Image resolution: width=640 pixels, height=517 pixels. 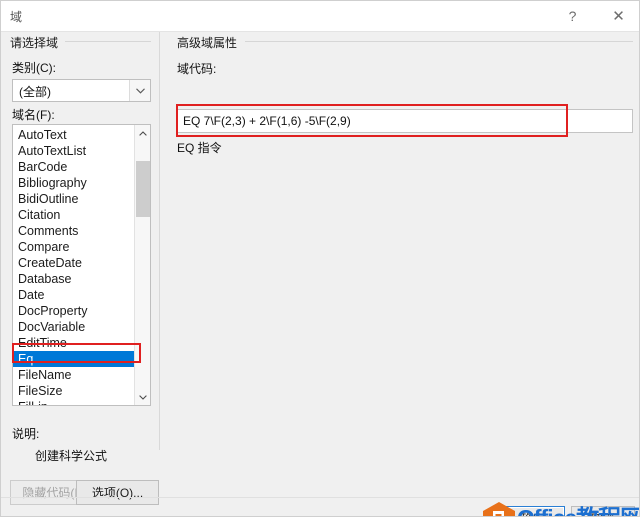 What do you see at coordinates (199, 148) in the screenshot?
I see `fieldcode-hint: EQ 指令` at bounding box center [199, 148].